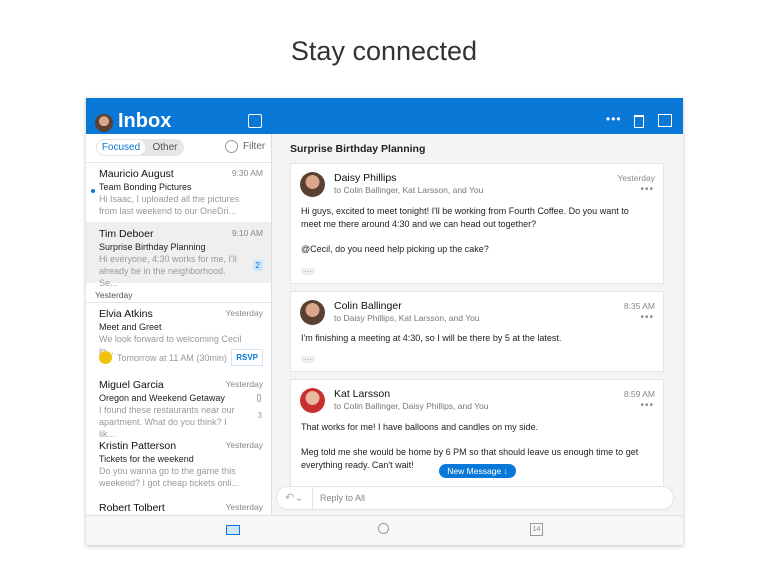 The image size is (768, 576). What do you see at coordinates (114, 295) in the screenshot?
I see `section-header: Yesterday` at bounding box center [114, 295].